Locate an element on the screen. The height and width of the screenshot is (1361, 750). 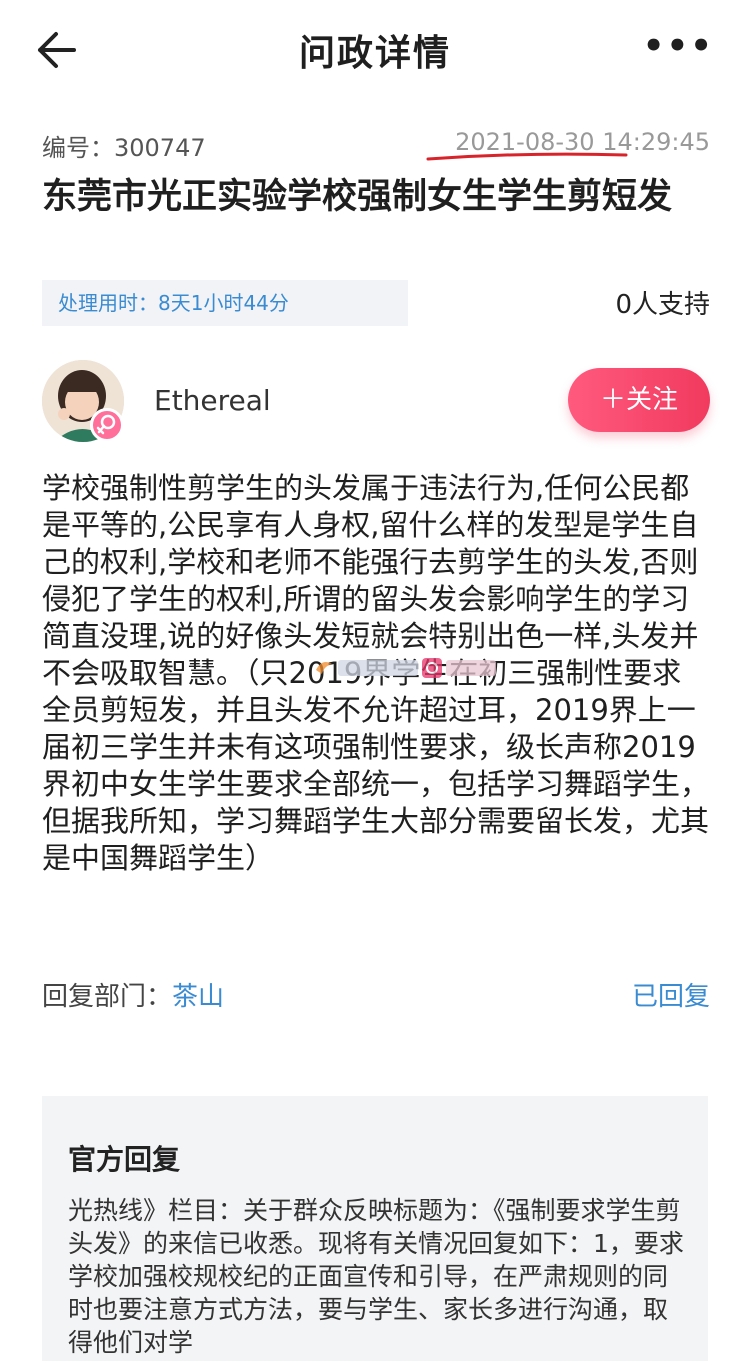
support-count: 0人支持 is located at coordinates (662, 302).